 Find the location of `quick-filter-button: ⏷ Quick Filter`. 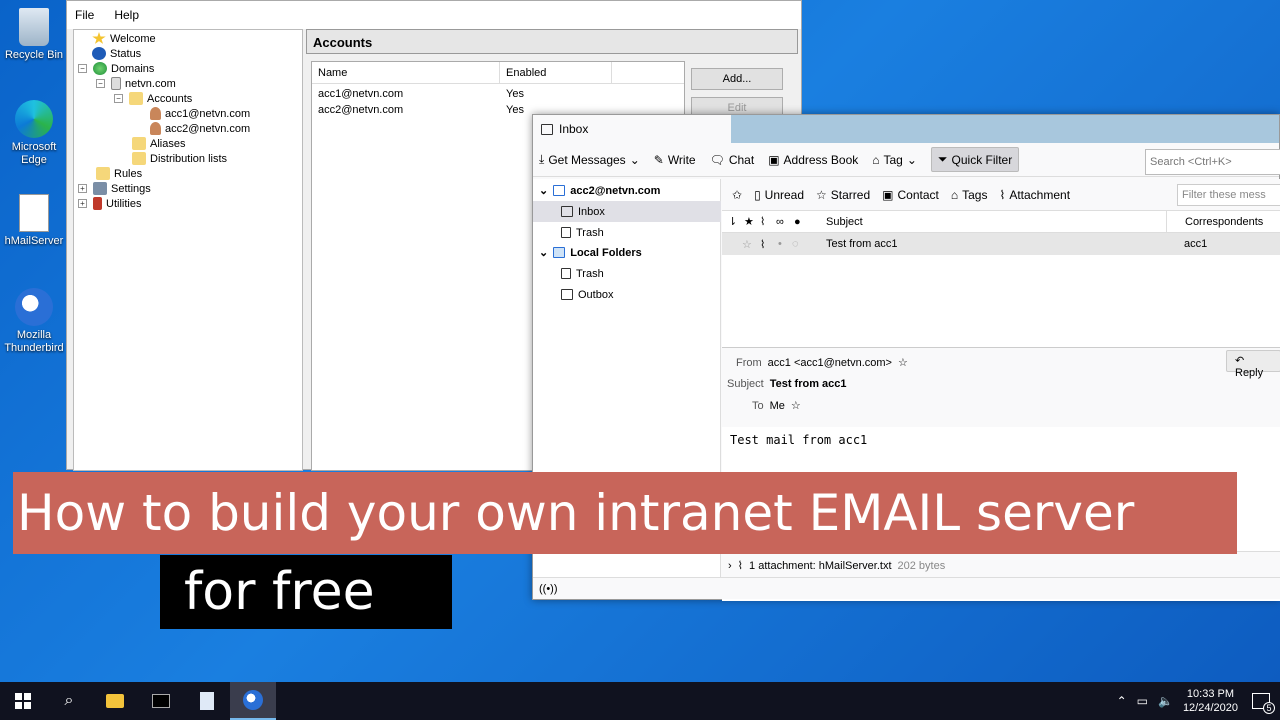

quick-filter-button: ⏷ Quick Filter is located at coordinates (975, 159).